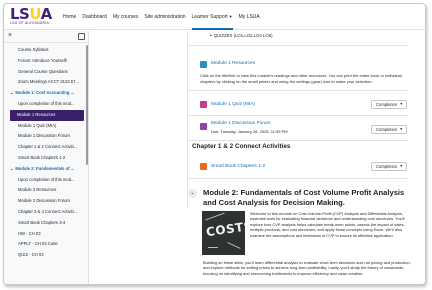  I want to click on lsua-logo: LSUA LSU OF ALEXANDRIA, so click(30, 17).